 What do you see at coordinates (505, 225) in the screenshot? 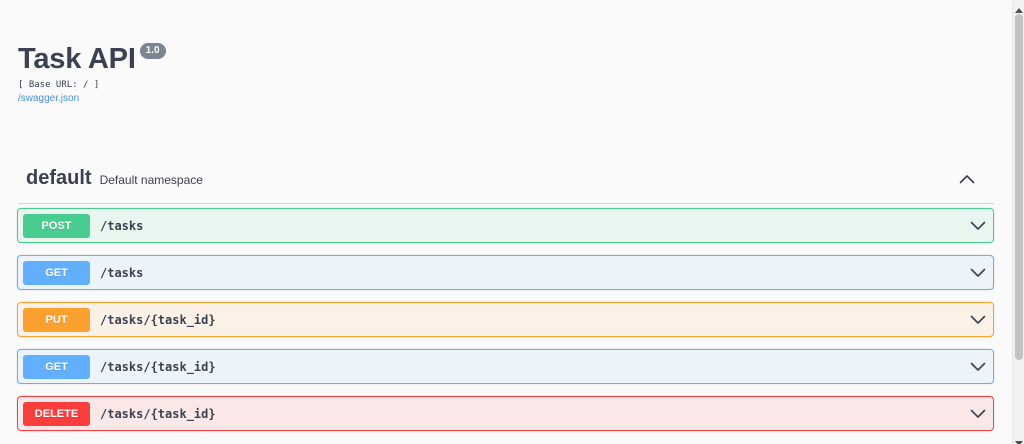
I see `operation-post-tasks: POST /tasks` at bounding box center [505, 225].